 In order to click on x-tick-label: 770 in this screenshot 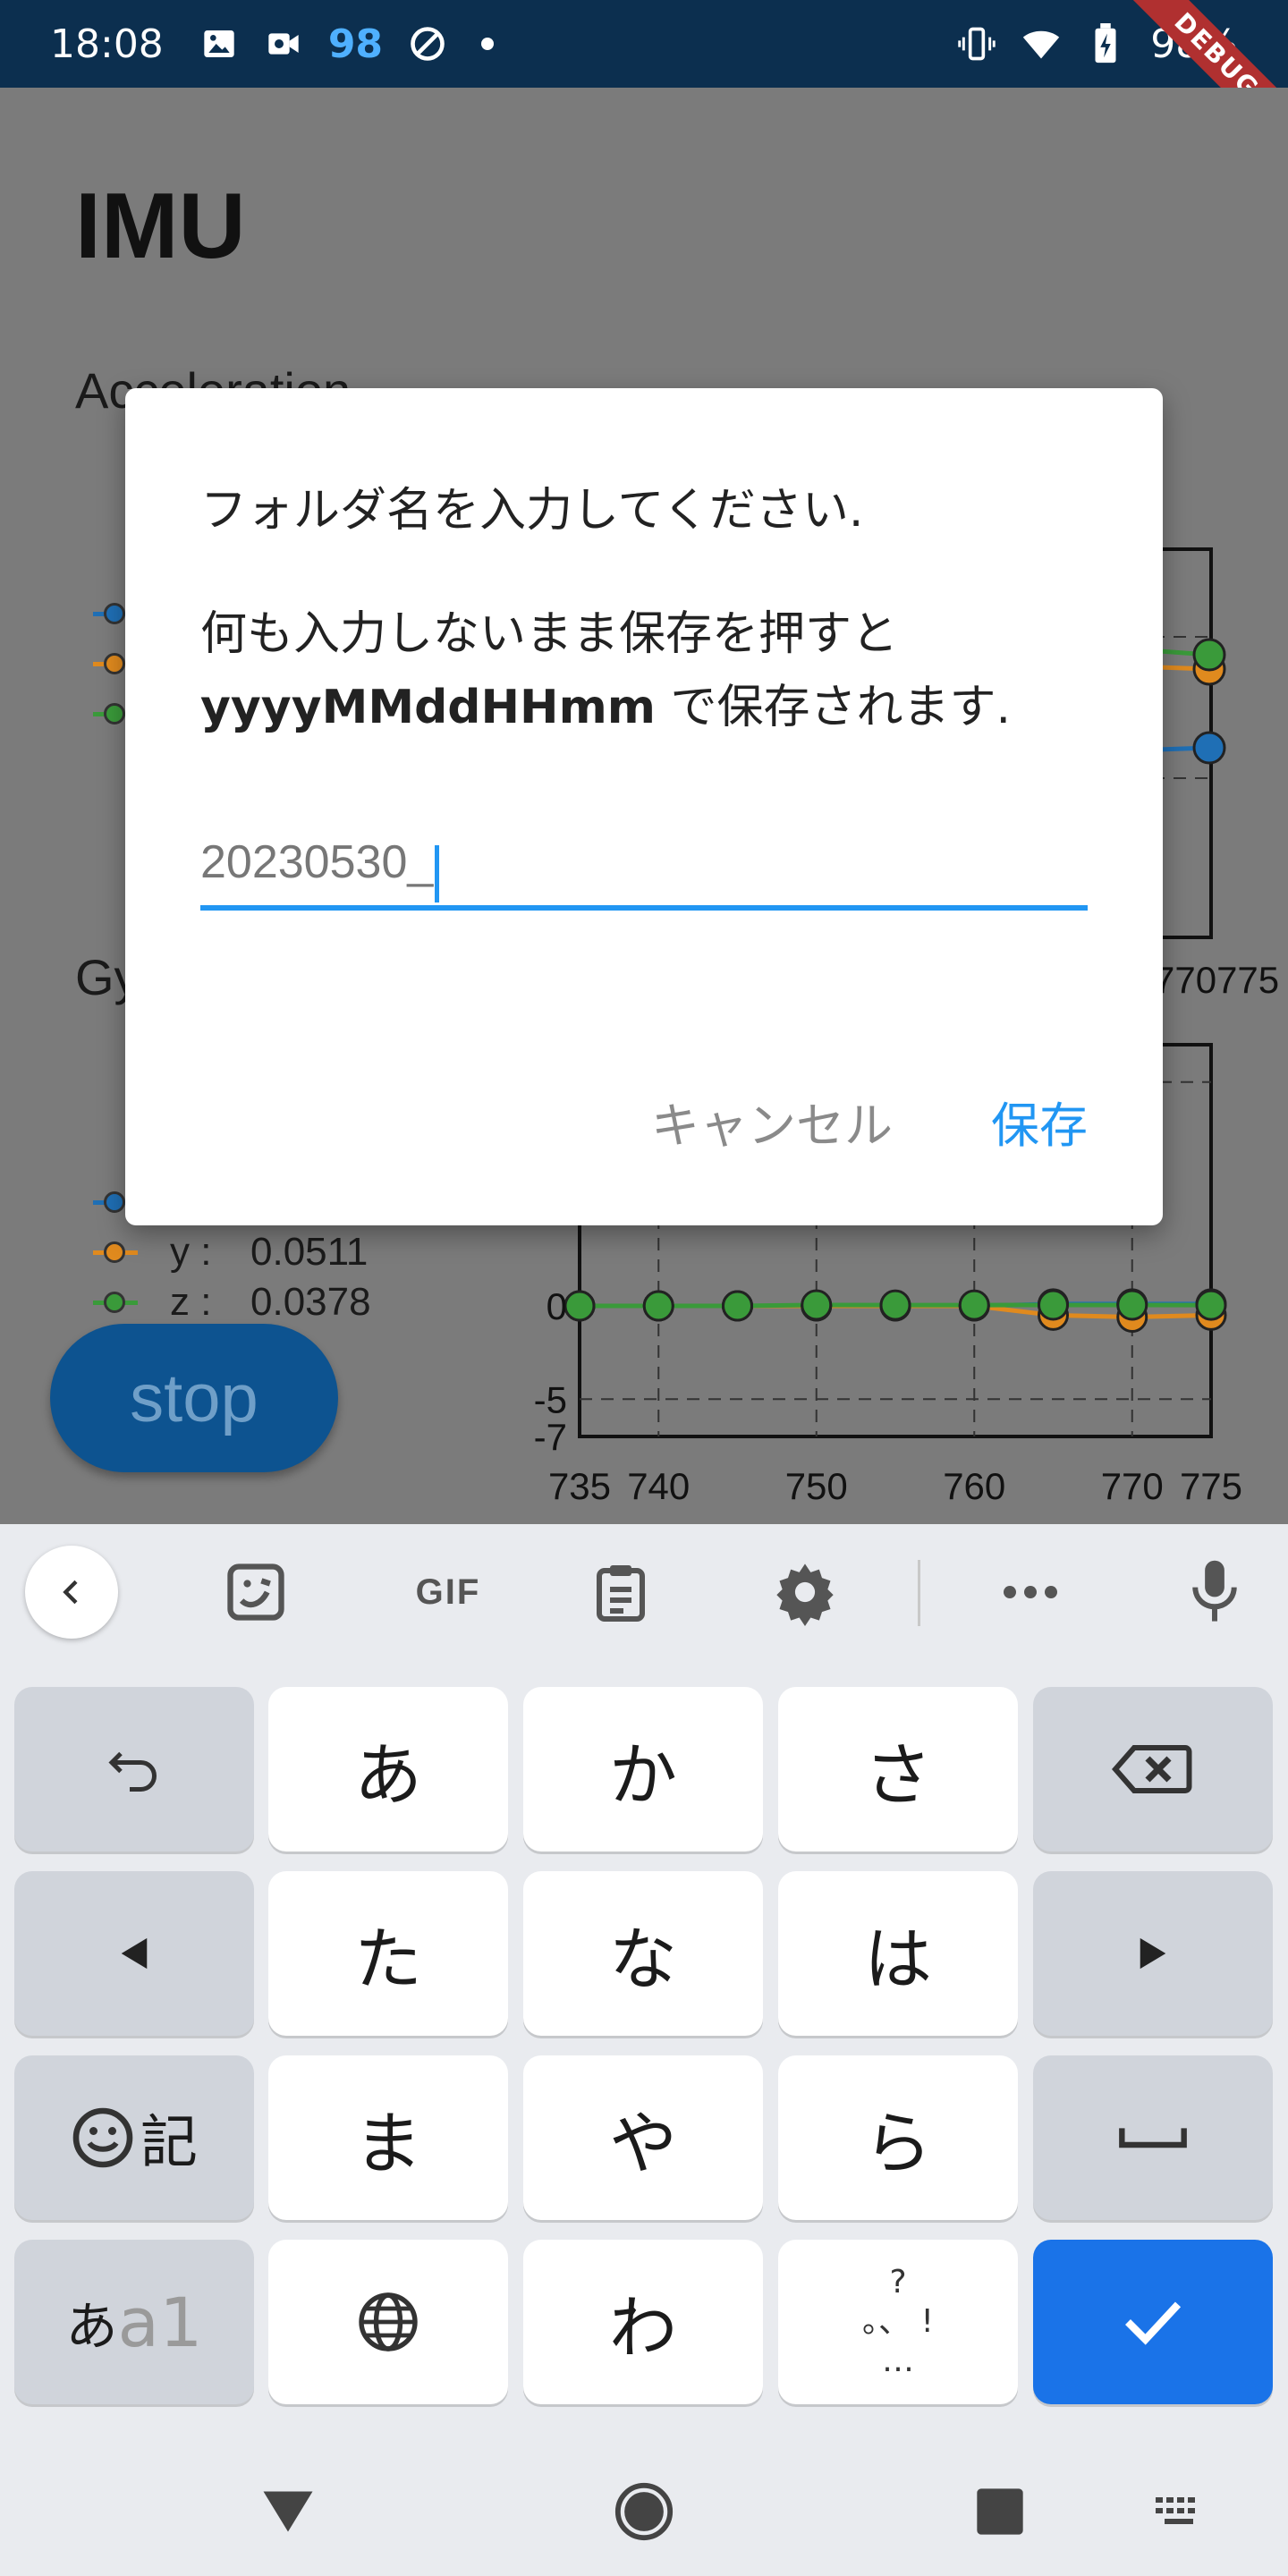, I will do `click(1132, 1486)`.